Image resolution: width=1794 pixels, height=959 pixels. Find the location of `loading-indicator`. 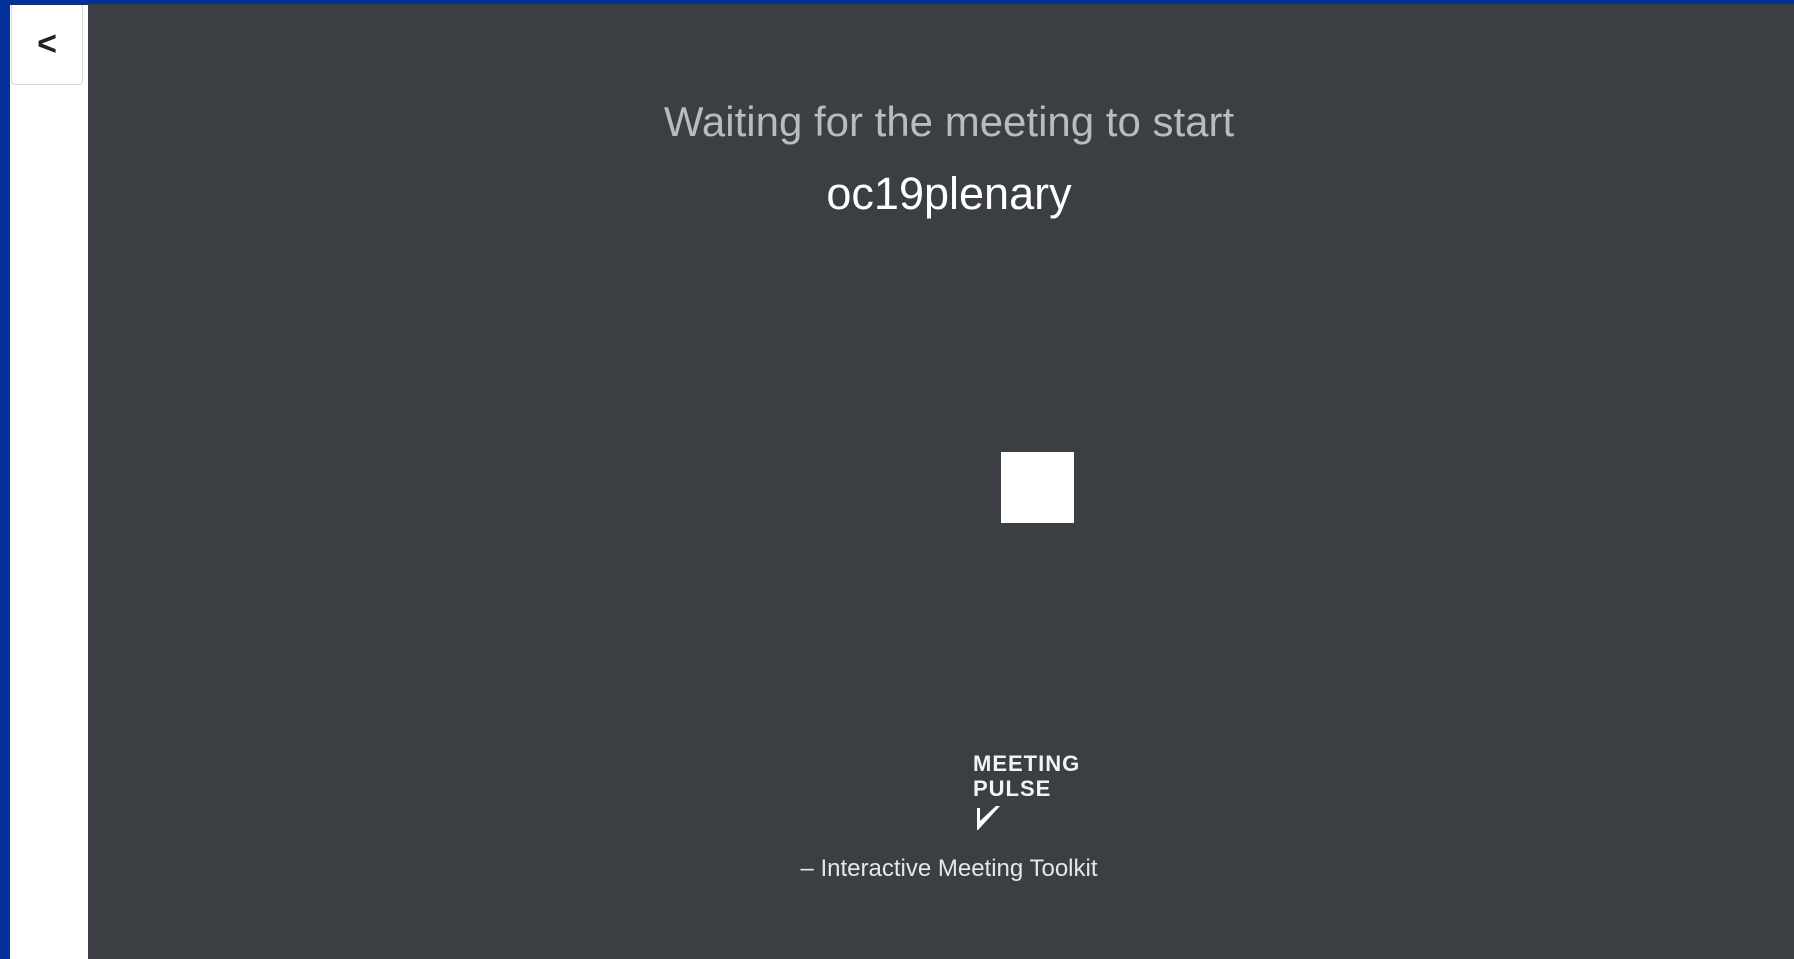

loading-indicator is located at coordinates (1037, 487).